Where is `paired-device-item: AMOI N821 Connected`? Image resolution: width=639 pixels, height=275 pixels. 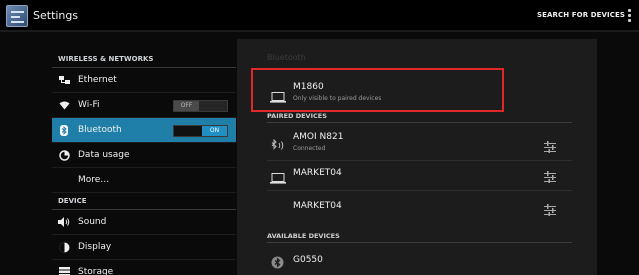 paired-device-item: AMOI N821 Connected is located at coordinates (419, 145).